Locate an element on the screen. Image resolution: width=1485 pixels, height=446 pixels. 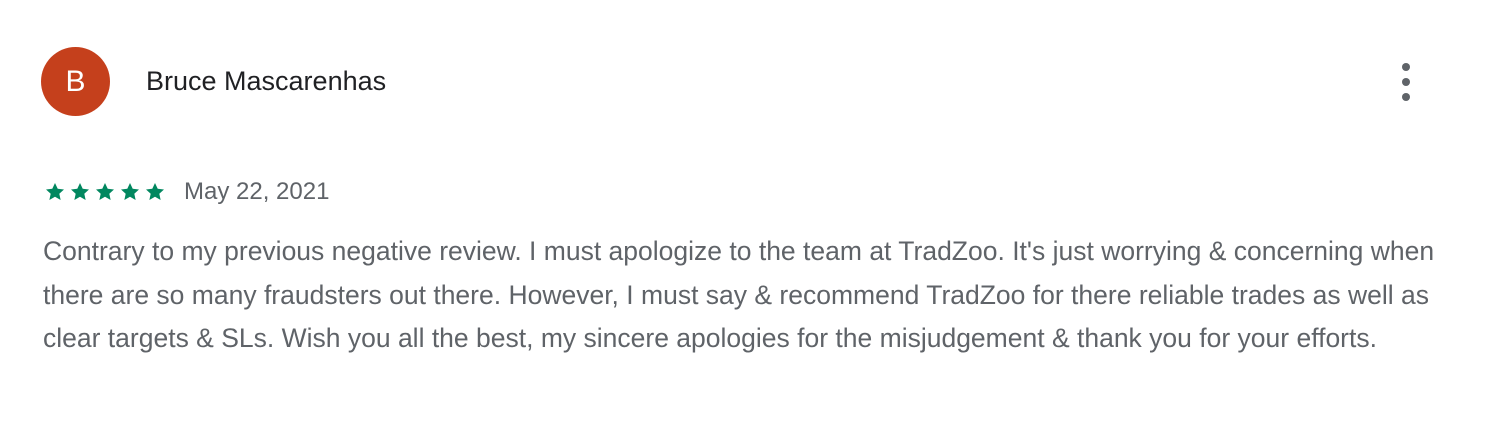
avatar: B is located at coordinates (75, 81).